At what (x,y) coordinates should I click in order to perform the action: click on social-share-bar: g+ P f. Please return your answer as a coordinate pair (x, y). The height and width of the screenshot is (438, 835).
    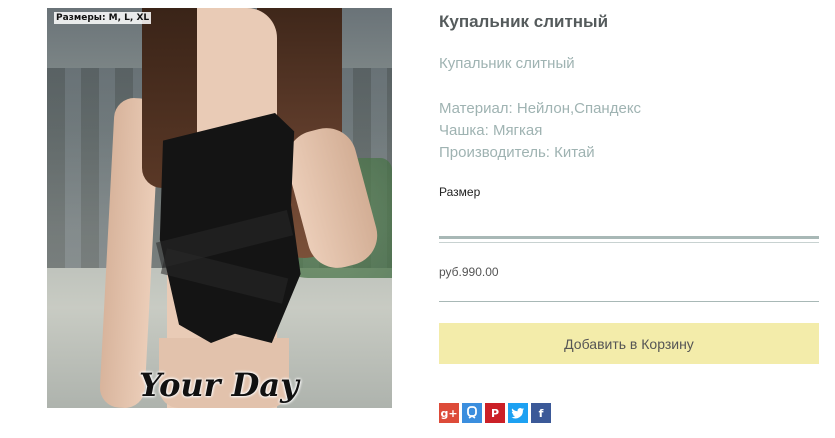
    Looking at the image, I should click on (495, 413).